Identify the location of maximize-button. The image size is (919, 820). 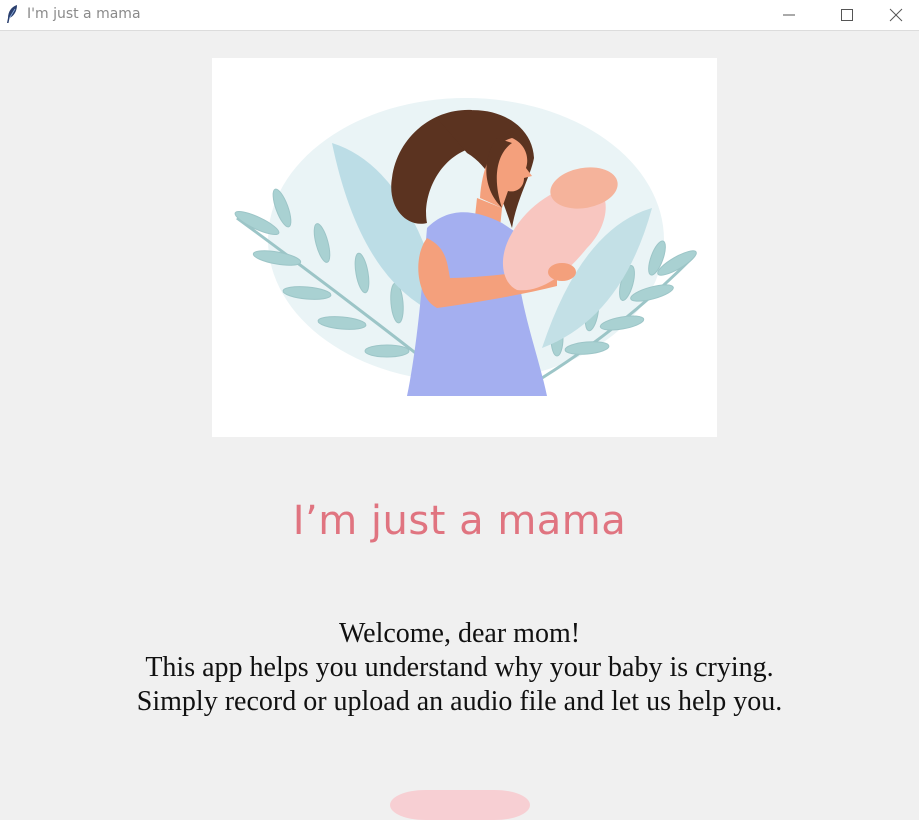
(847, 15).